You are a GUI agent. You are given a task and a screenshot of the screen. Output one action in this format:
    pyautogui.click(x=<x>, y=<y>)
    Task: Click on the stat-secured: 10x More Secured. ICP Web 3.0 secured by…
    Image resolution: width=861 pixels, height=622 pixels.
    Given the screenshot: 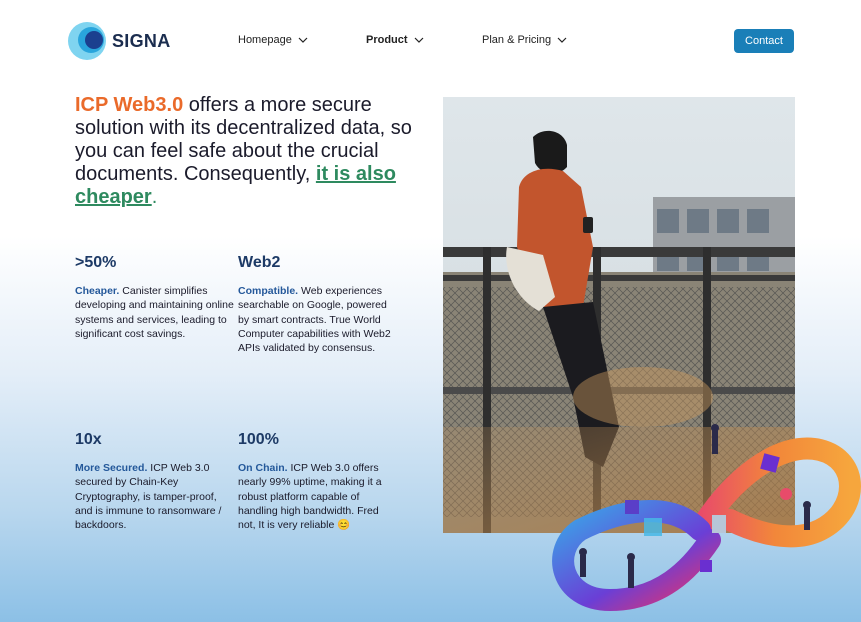 What is the action you would take?
    pyautogui.click(x=155, y=481)
    